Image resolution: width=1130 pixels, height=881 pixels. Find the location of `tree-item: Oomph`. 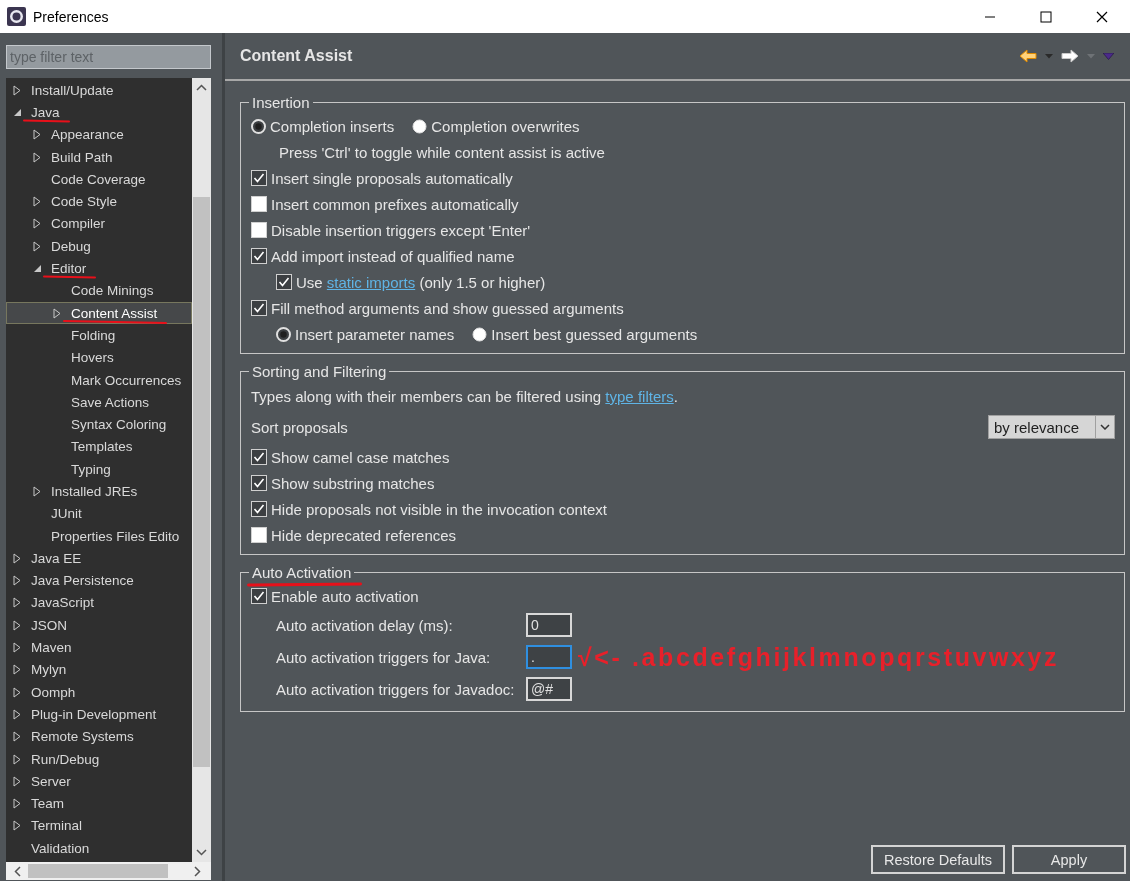

tree-item: Oomph is located at coordinates (99, 692).